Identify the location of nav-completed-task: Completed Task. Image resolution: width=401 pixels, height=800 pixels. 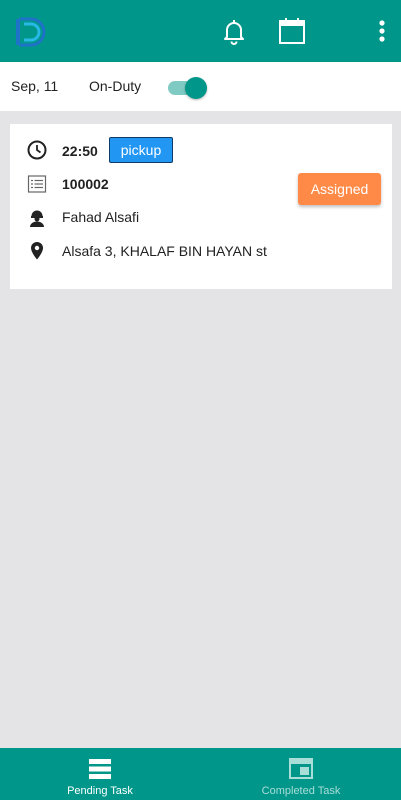
(301, 774).